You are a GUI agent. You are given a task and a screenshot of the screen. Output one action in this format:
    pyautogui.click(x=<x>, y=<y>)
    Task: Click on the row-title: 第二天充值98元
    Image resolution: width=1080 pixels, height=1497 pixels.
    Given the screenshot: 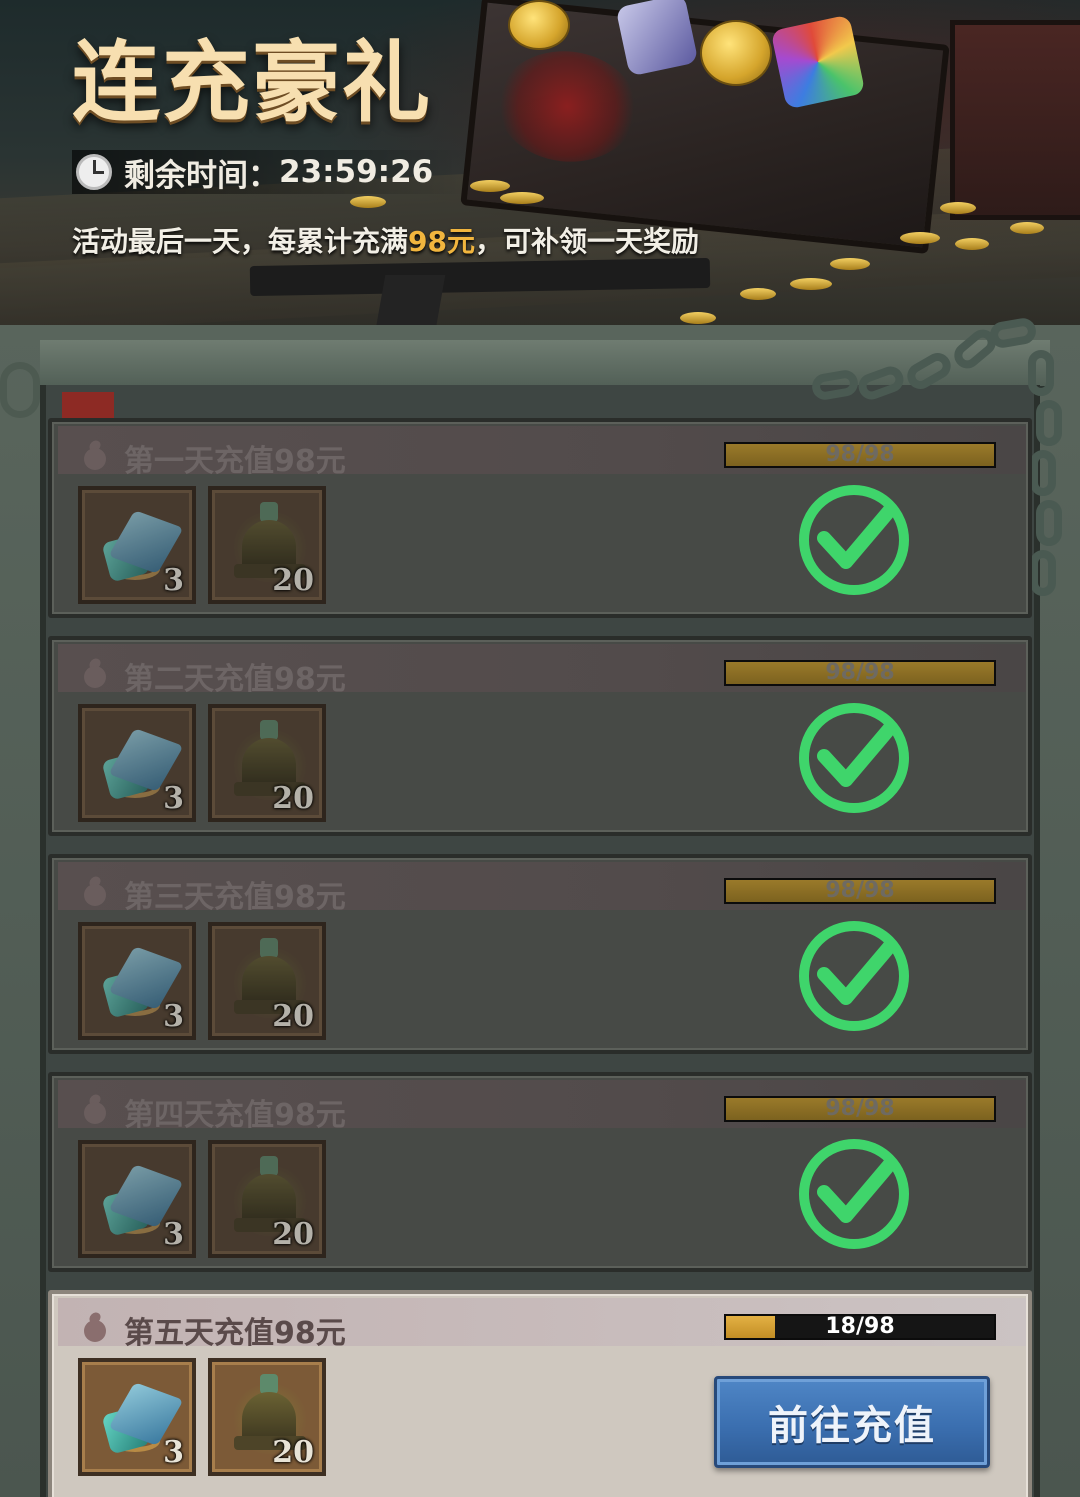 What is the action you would take?
    pyautogui.click(x=235, y=679)
    